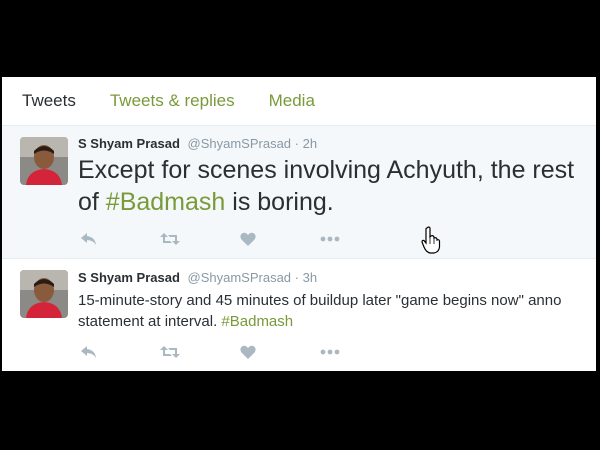  I want to click on tweet-text-part: is boring., so click(279, 202).